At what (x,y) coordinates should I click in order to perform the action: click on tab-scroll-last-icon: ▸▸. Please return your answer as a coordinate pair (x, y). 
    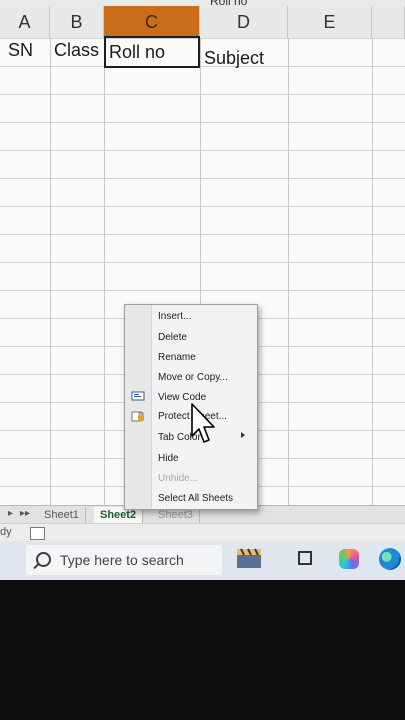
    Looking at the image, I should click on (25, 513).